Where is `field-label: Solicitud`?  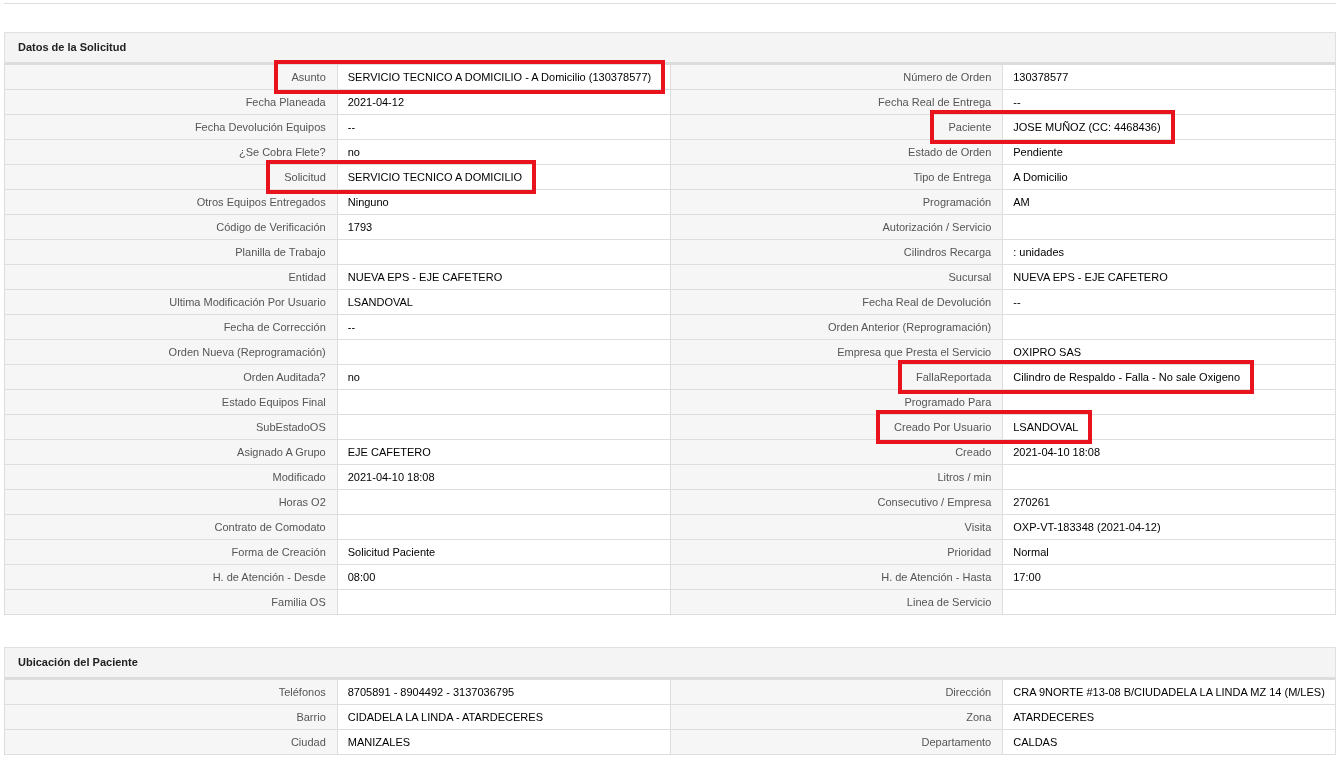
field-label: Solicitud is located at coordinates (305, 177).